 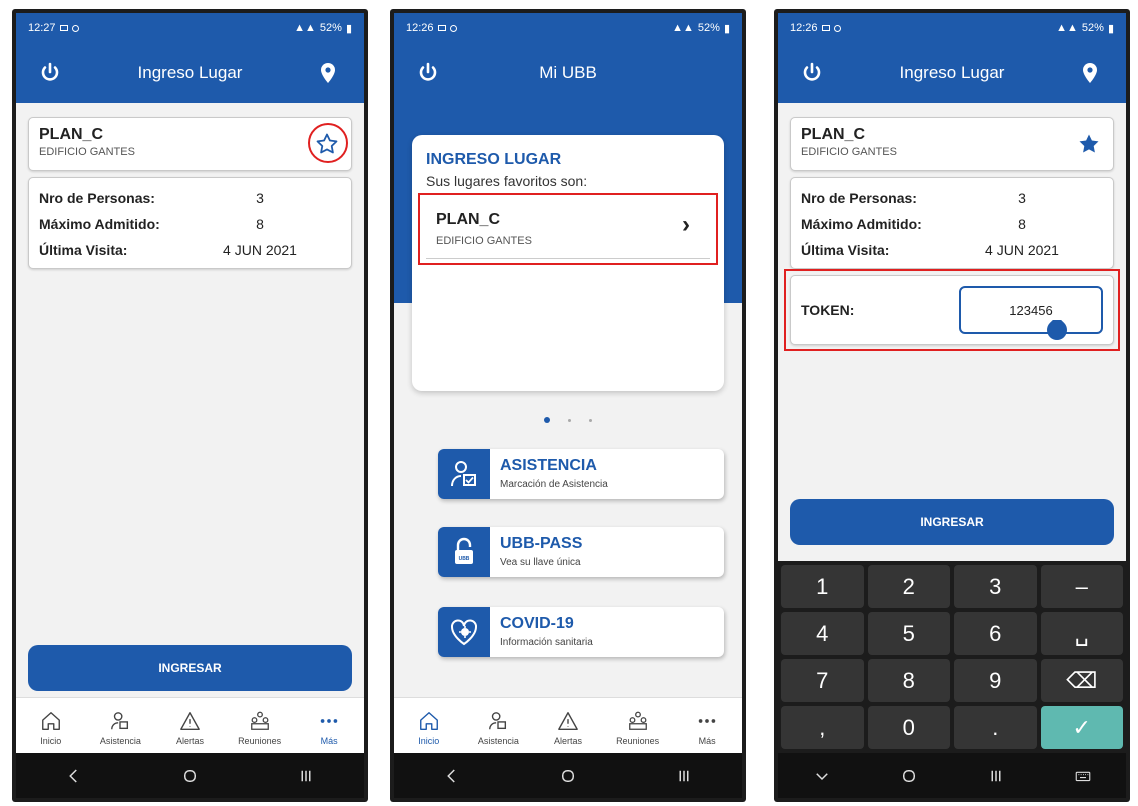 I want to click on service-subtitle: Información sanitaria, so click(x=546, y=642).